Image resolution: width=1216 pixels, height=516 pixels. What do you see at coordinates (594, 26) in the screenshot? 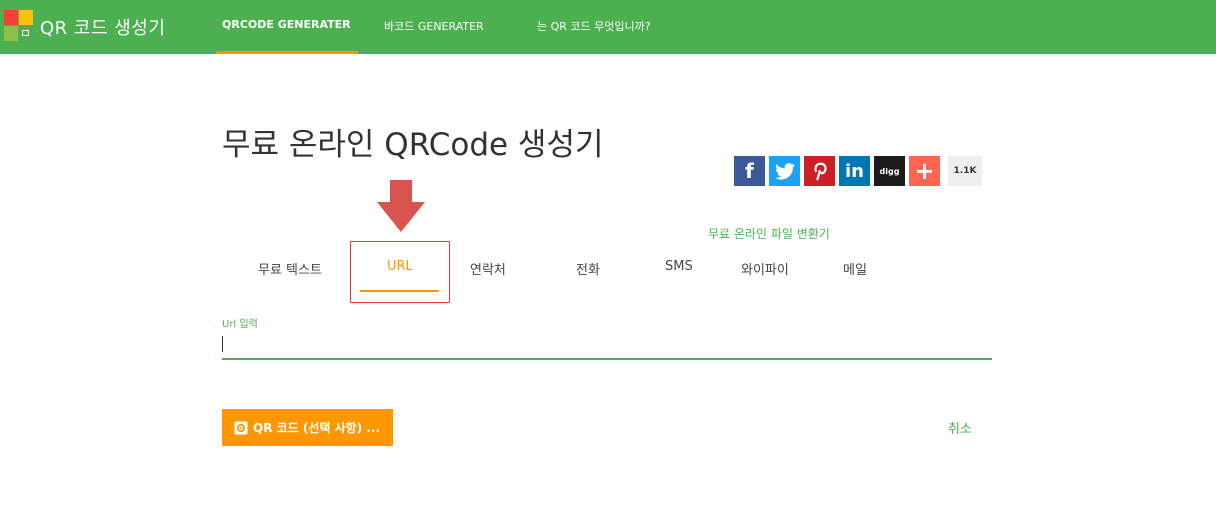
I see `nav-what-is-qr: 는 QR 코드 무엇입니까?` at bounding box center [594, 26].